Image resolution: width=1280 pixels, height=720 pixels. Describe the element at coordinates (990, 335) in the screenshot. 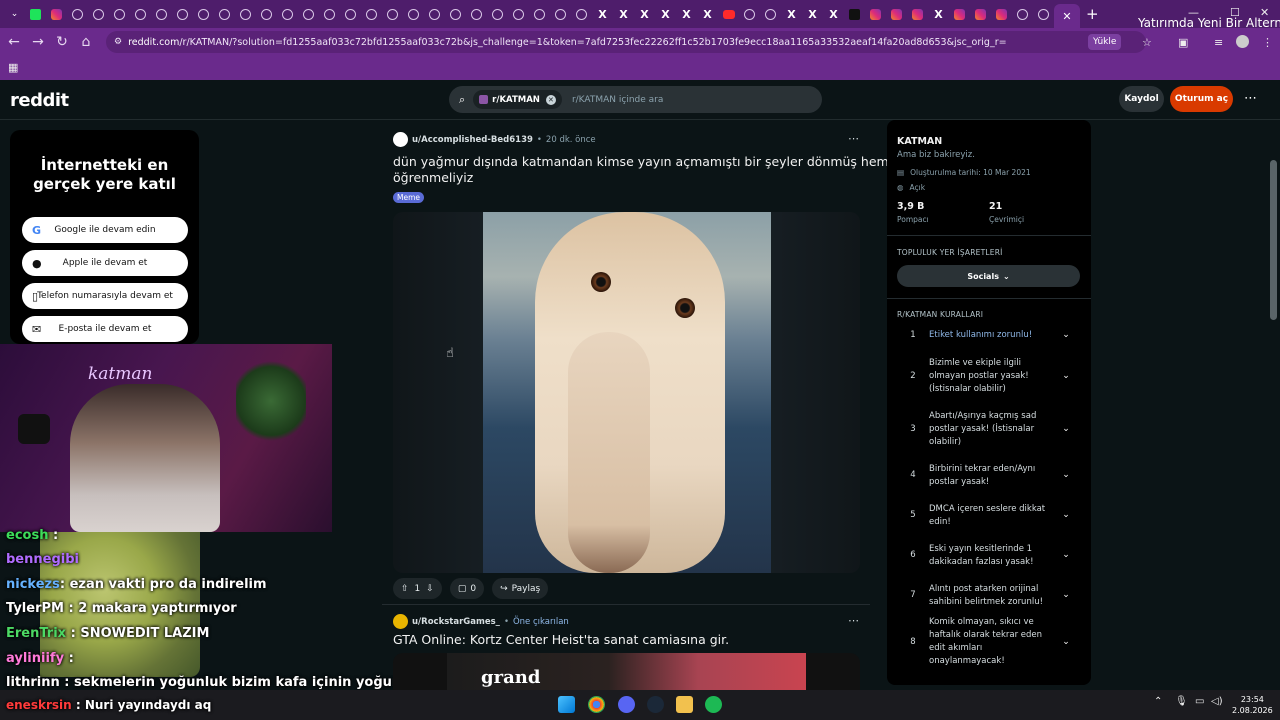

I see `rule-item: 1 Etiket kullanımı zorunlu! ⌄` at that location.